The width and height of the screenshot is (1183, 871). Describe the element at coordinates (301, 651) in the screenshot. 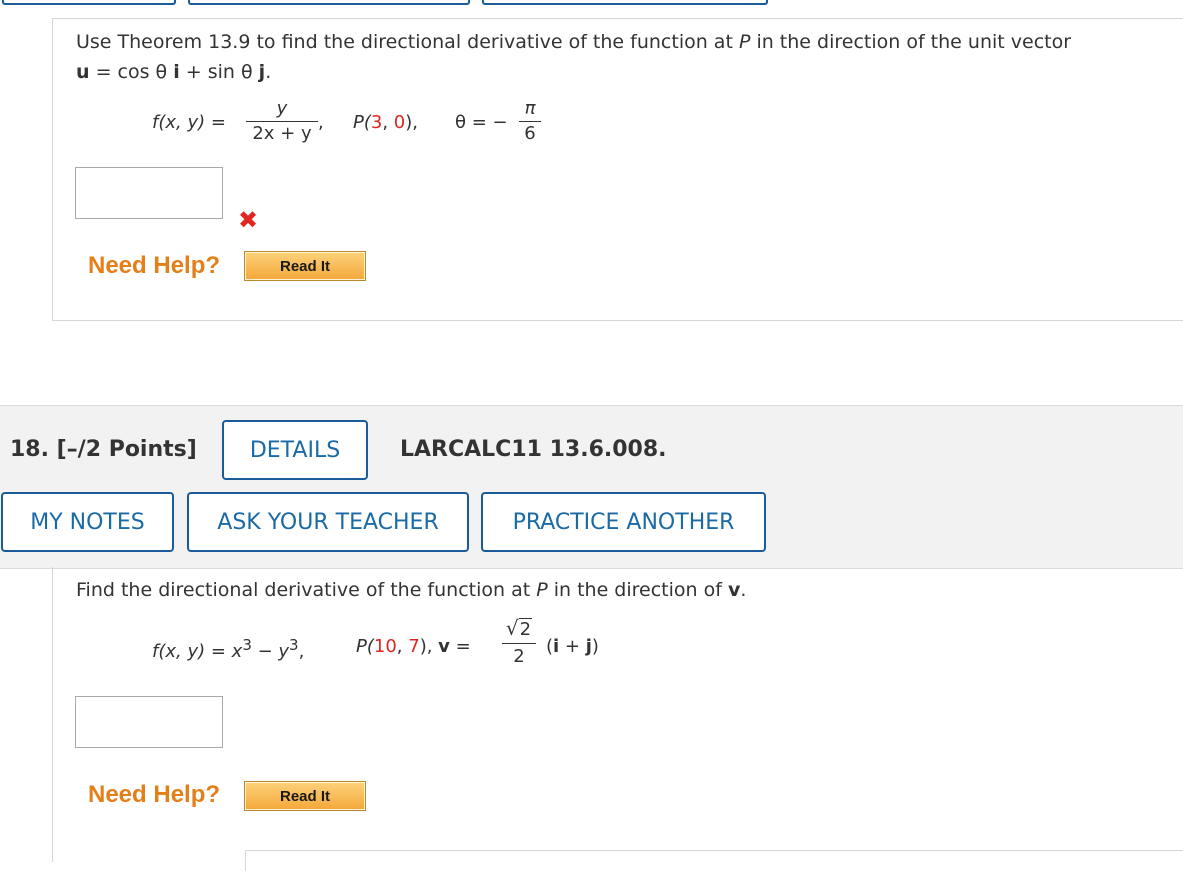

I see `q18-comma: ,` at that location.